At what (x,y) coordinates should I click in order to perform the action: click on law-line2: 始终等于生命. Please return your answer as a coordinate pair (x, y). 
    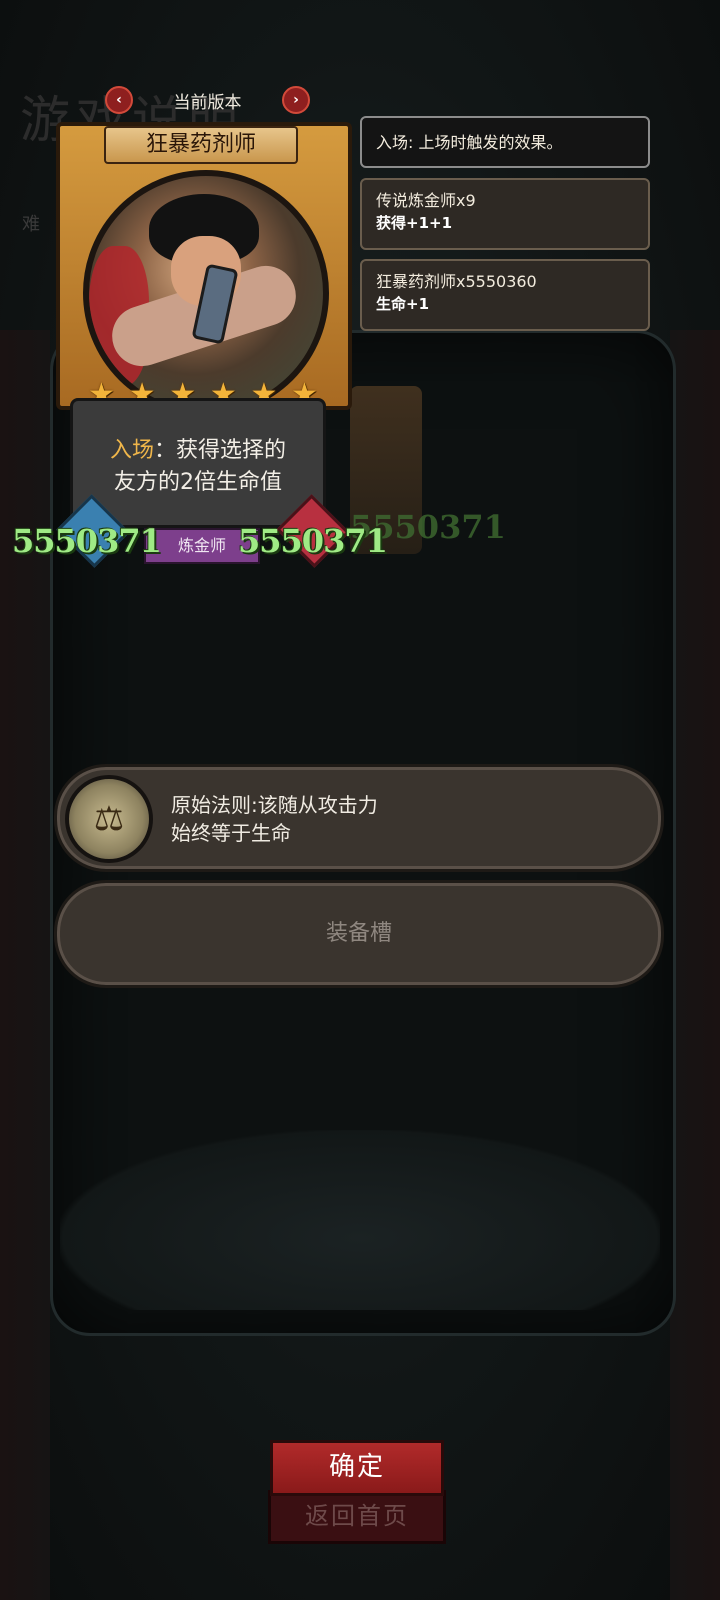
    Looking at the image, I should click on (231, 833).